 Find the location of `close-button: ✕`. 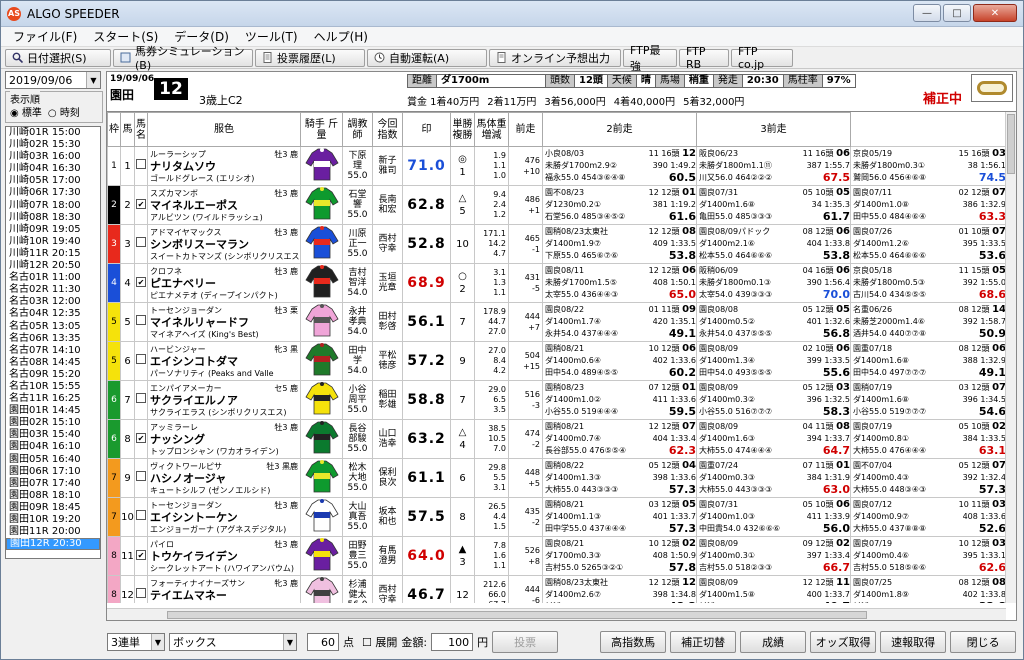

close-button: ✕ is located at coordinates (995, 13).